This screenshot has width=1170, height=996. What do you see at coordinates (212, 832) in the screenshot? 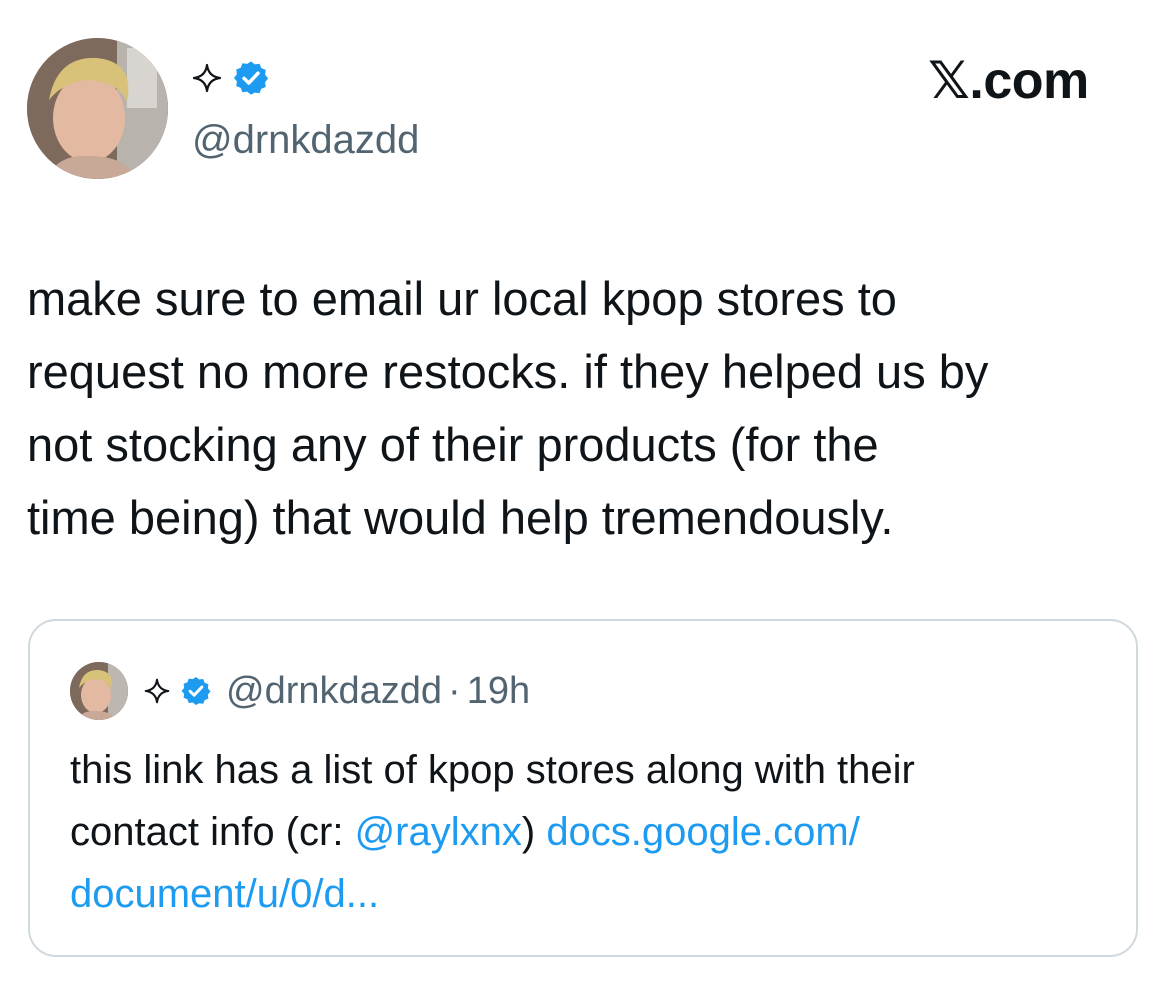
I see `quoted-text-segment: contact info (cr:` at bounding box center [212, 832].